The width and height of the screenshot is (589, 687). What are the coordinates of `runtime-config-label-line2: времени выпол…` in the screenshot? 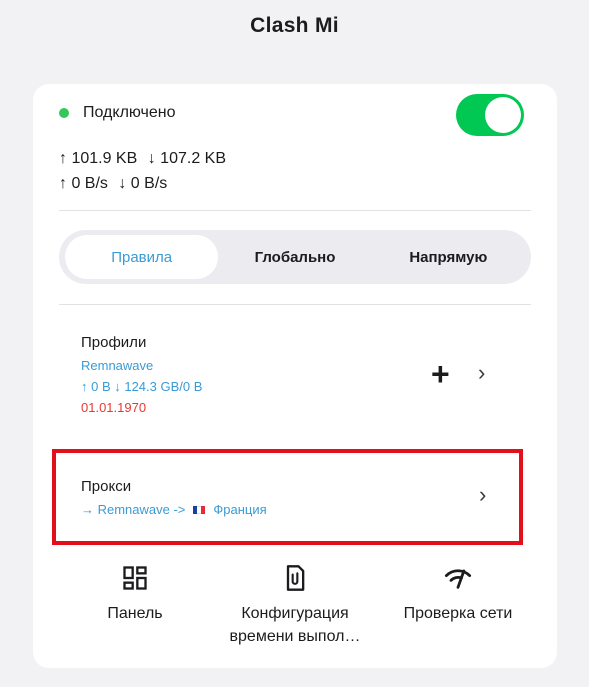 It's located at (295, 636).